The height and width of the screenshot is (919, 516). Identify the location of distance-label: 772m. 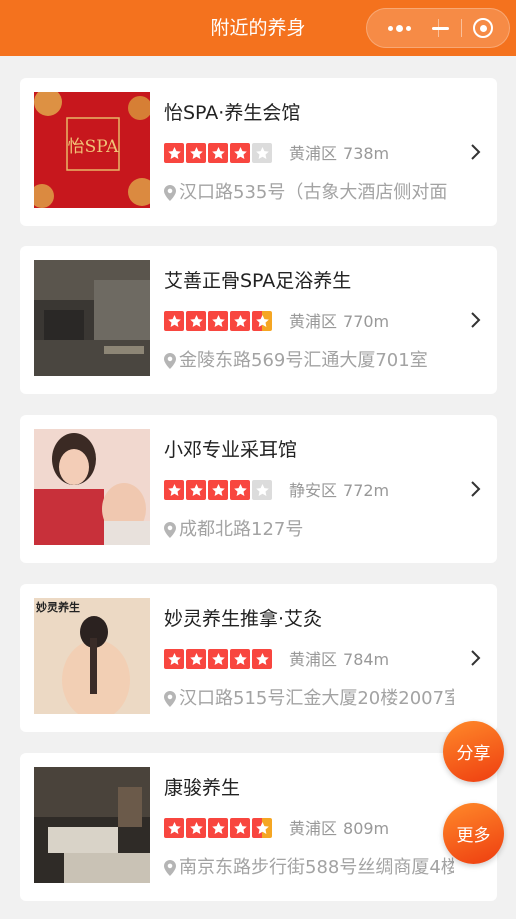
(366, 490).